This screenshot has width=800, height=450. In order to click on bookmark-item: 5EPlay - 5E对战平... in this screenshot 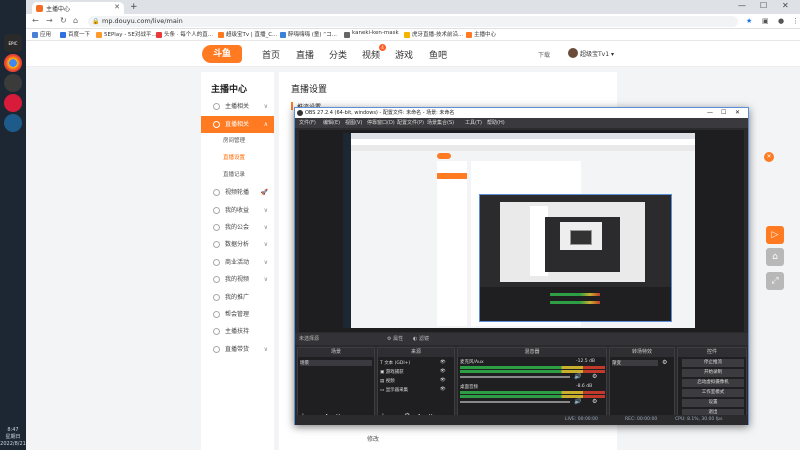, I will do `click(126, 34)`.